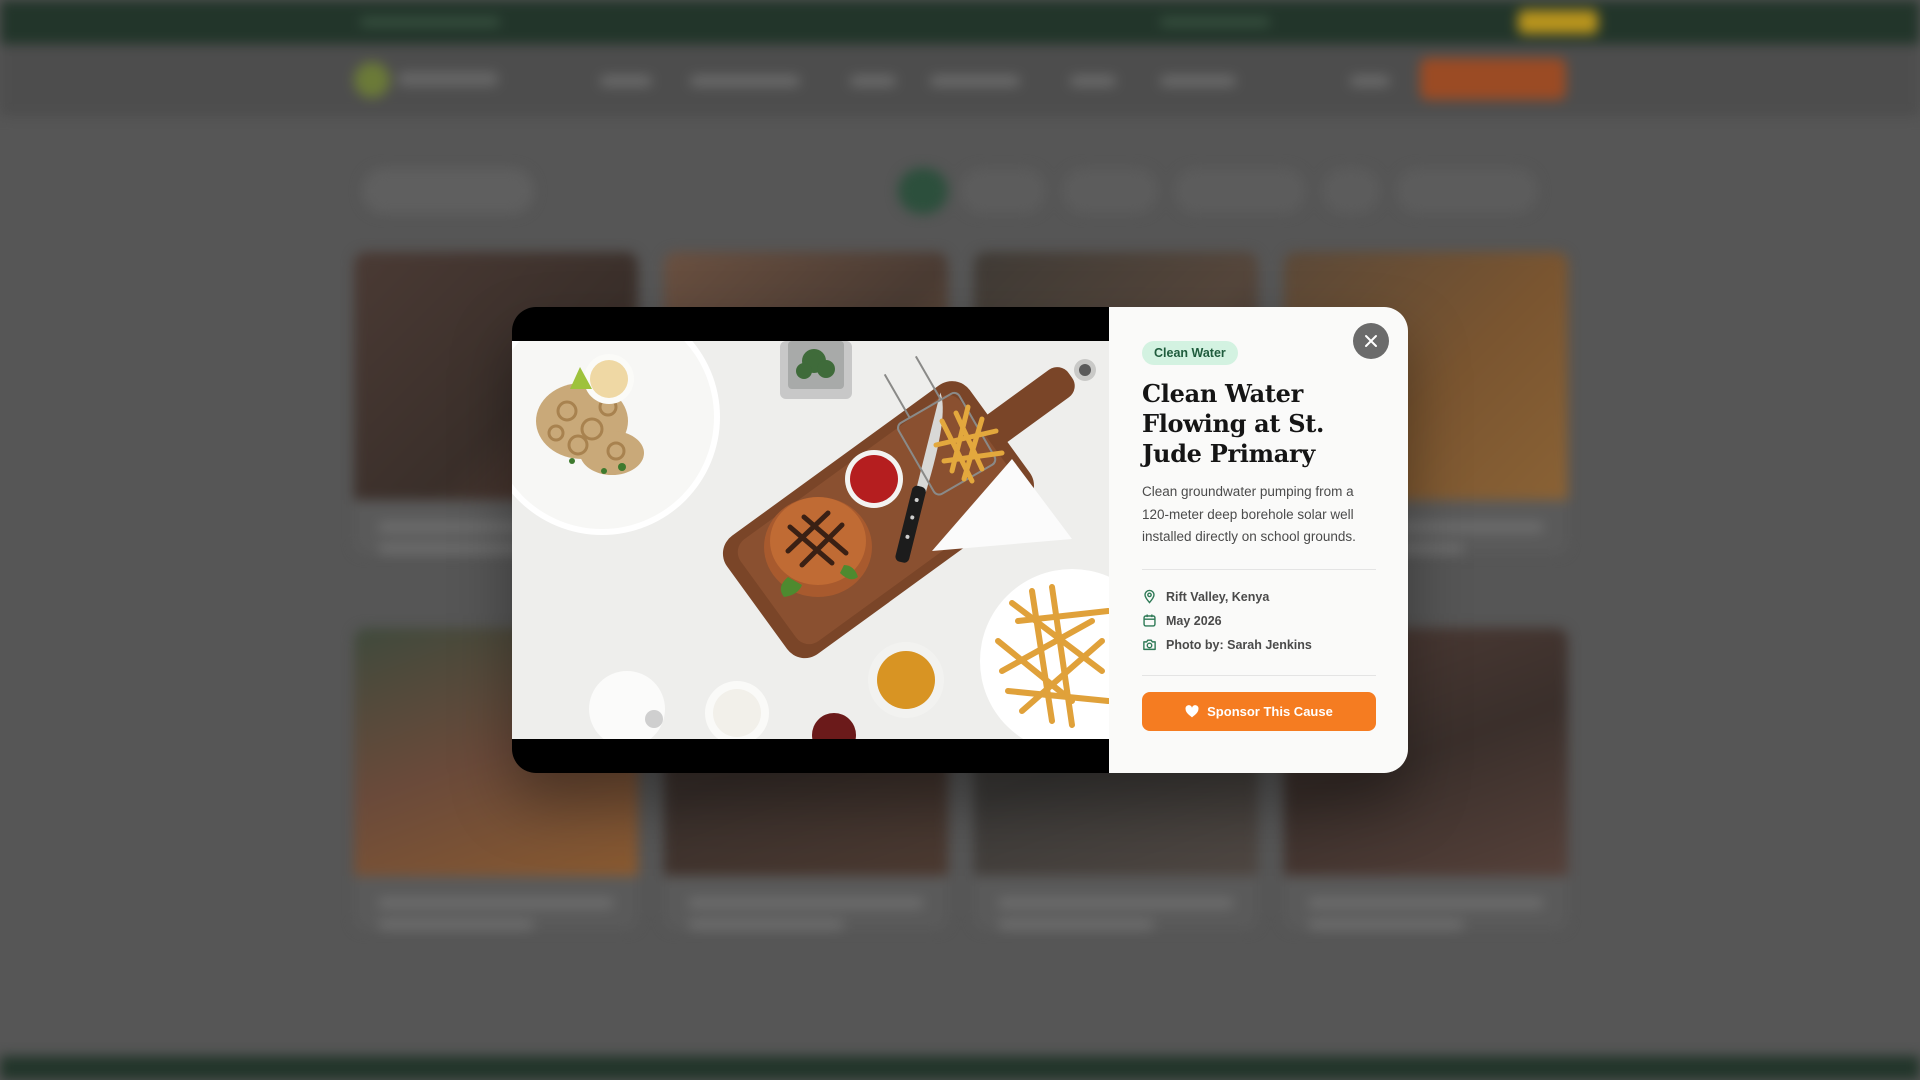 The height and width of the screenshot is (1080, 1920). Describe the element at coordinates (923, 191) in the screenshot. I see `filter-chip-all` at that location.